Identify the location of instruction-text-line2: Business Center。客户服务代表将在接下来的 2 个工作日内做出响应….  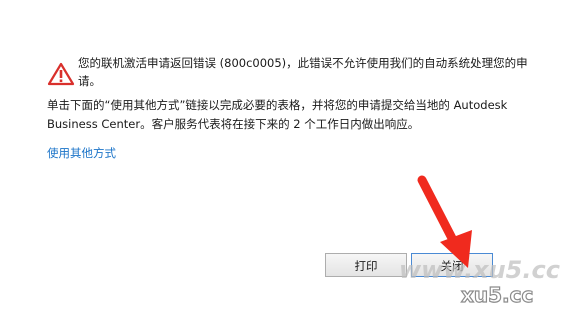
(233, 124).